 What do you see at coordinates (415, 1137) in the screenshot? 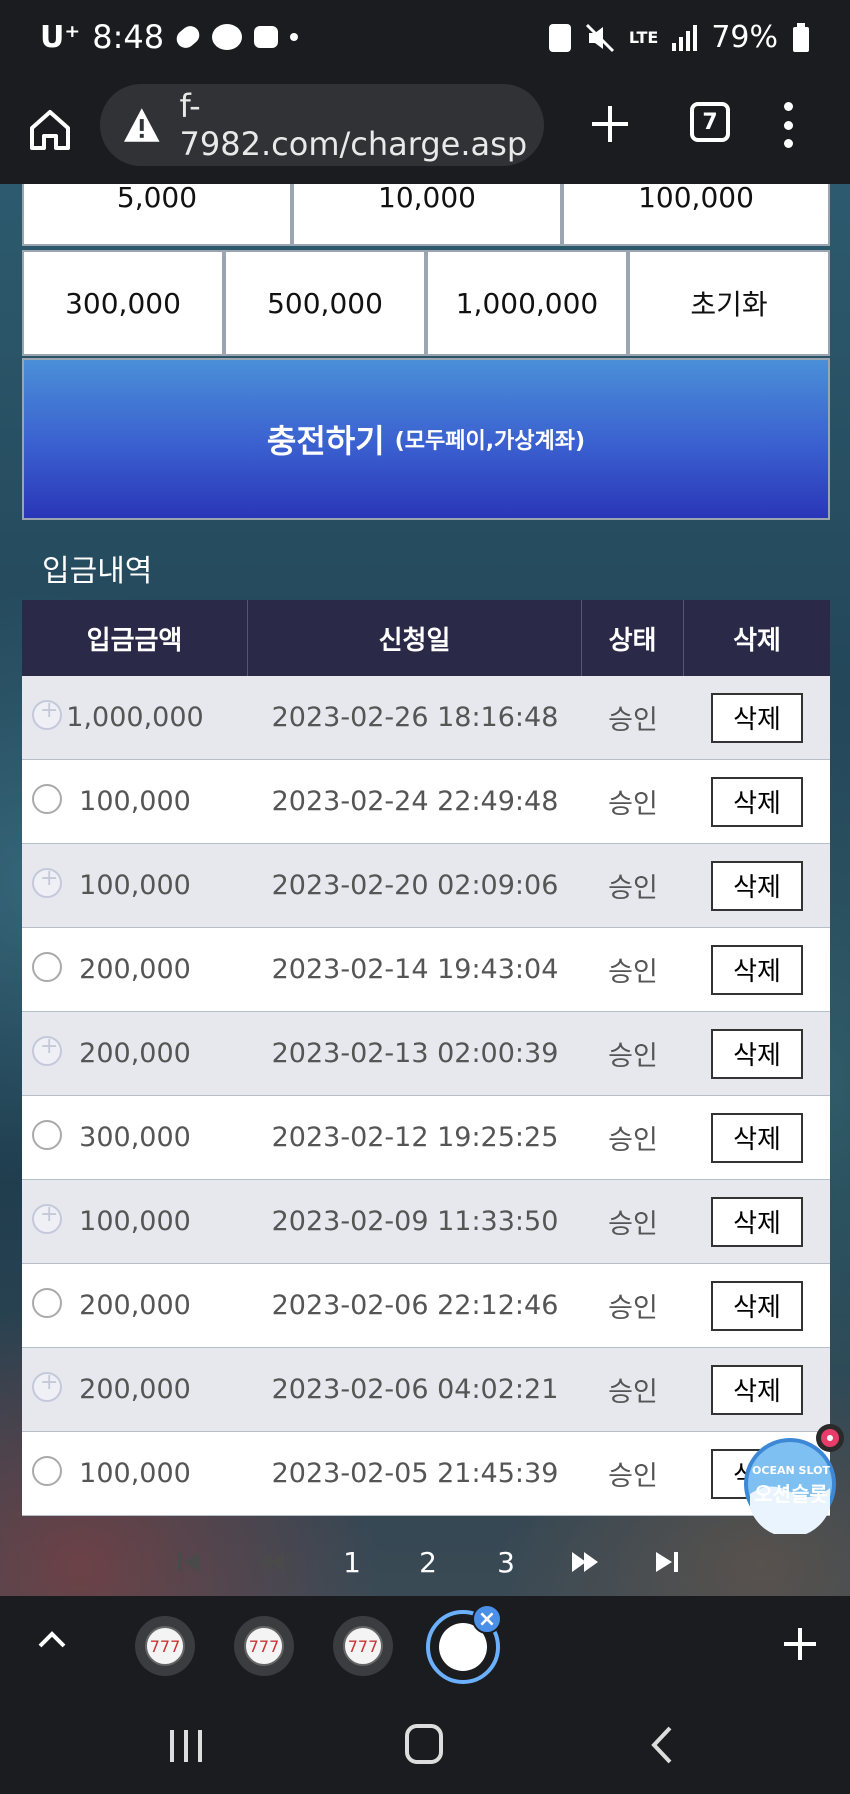
I see `date-cell: 2023-02-12 19:25:25` at bounding box center [415, 1137].